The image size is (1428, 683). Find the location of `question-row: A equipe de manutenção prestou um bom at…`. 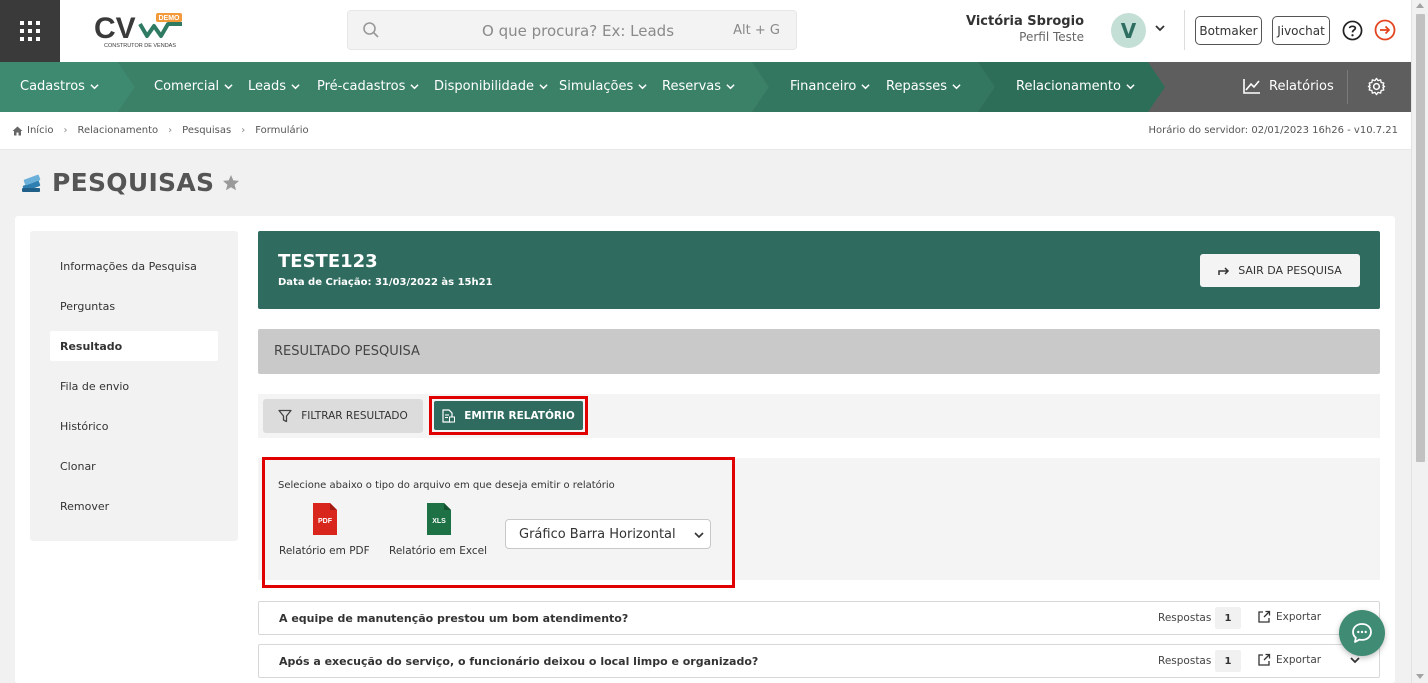

question-row: A equipe de manutenção prestou um bom at… is located at coordinates (819, 618).